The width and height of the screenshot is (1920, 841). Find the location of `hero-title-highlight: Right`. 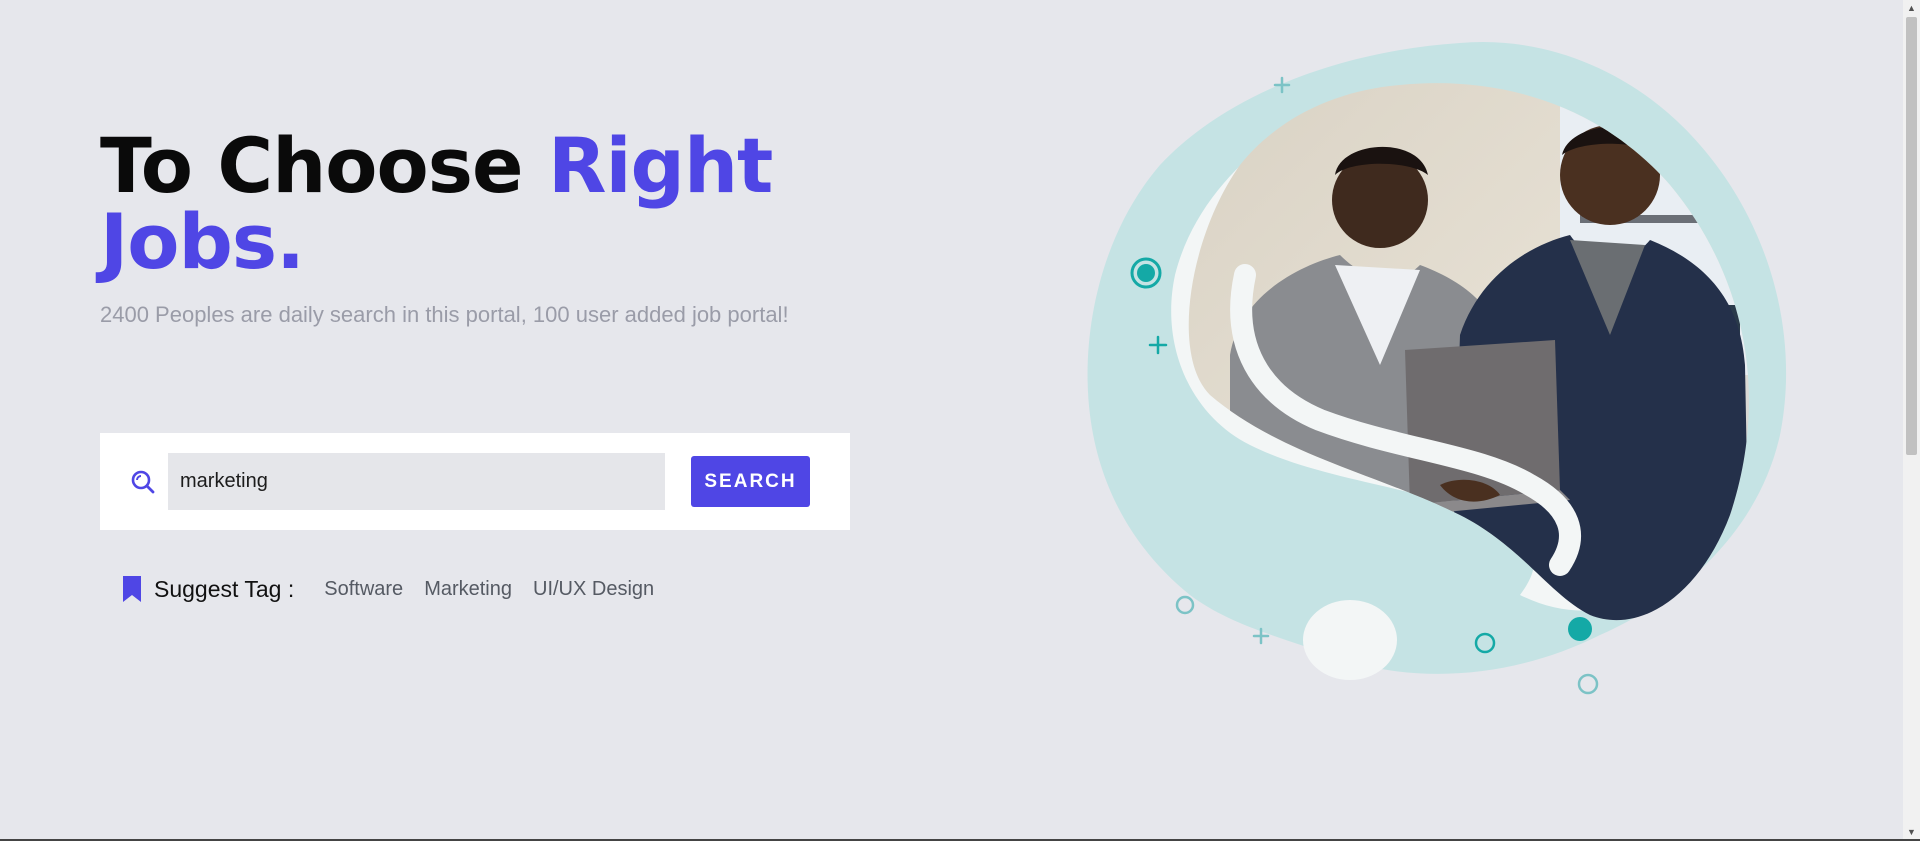

hero-title-highlight: Right is located at coordinates (660, 165).